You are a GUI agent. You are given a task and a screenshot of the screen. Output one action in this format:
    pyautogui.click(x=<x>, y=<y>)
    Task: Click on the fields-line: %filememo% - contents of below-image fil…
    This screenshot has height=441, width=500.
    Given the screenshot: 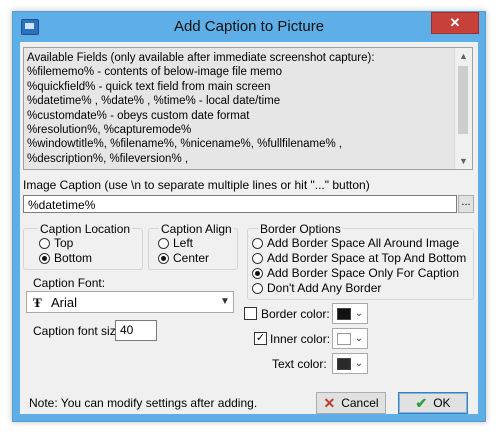 What is the action you would take?
    pyautogui.click(x=155, y=72)
    